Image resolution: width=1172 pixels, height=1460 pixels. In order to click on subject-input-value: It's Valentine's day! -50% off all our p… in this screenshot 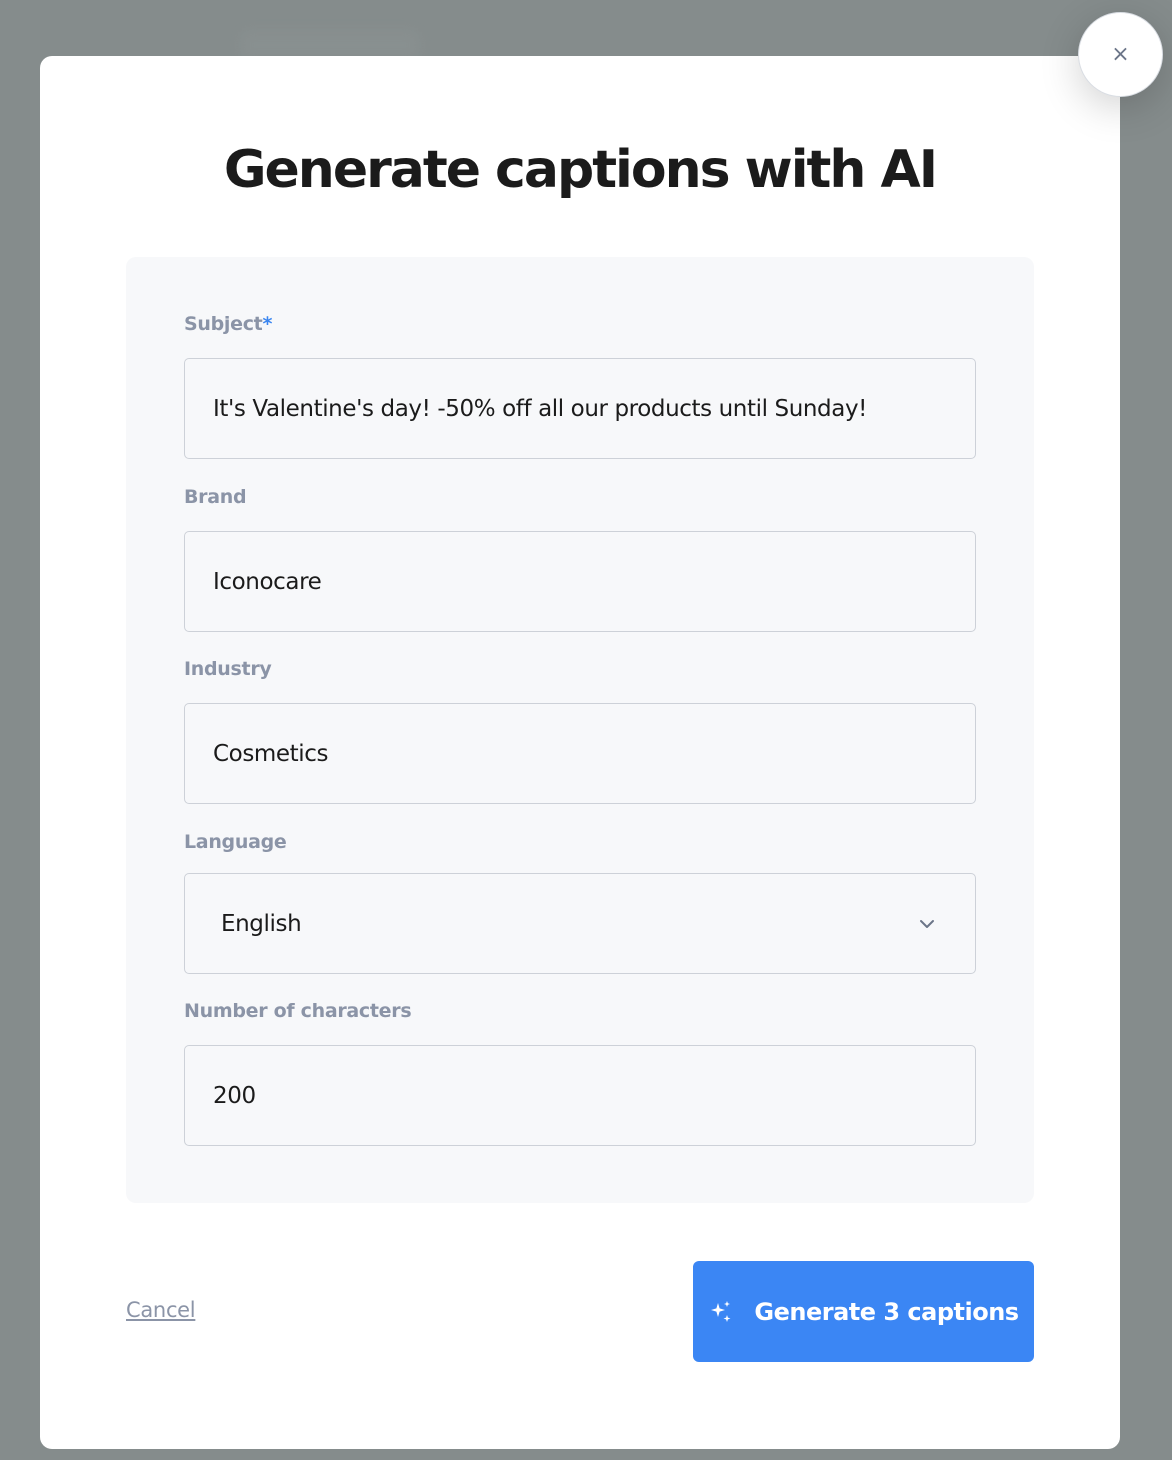, I will do `click(540, 408)`.